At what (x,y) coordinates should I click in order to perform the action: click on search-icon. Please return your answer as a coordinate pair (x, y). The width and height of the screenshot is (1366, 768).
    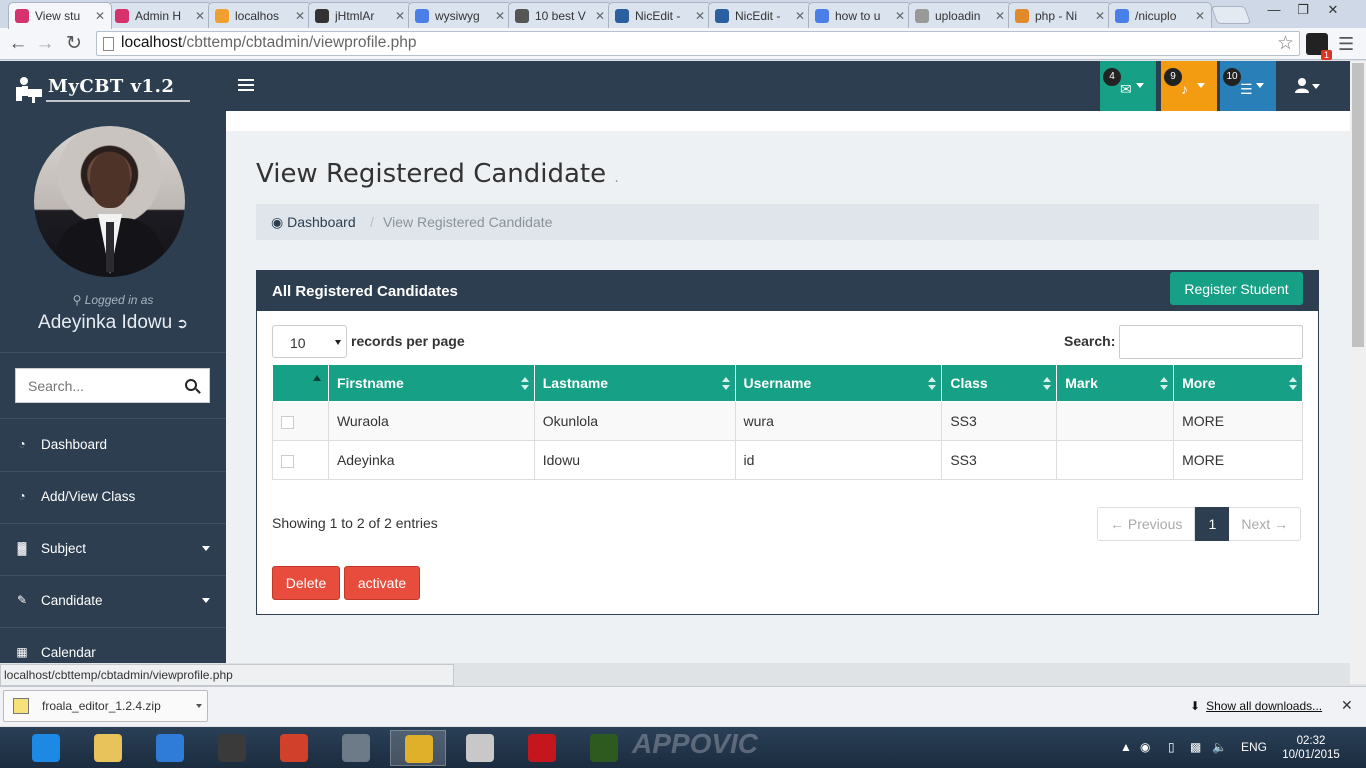
    Looking at the image, I should click on (191, 385).